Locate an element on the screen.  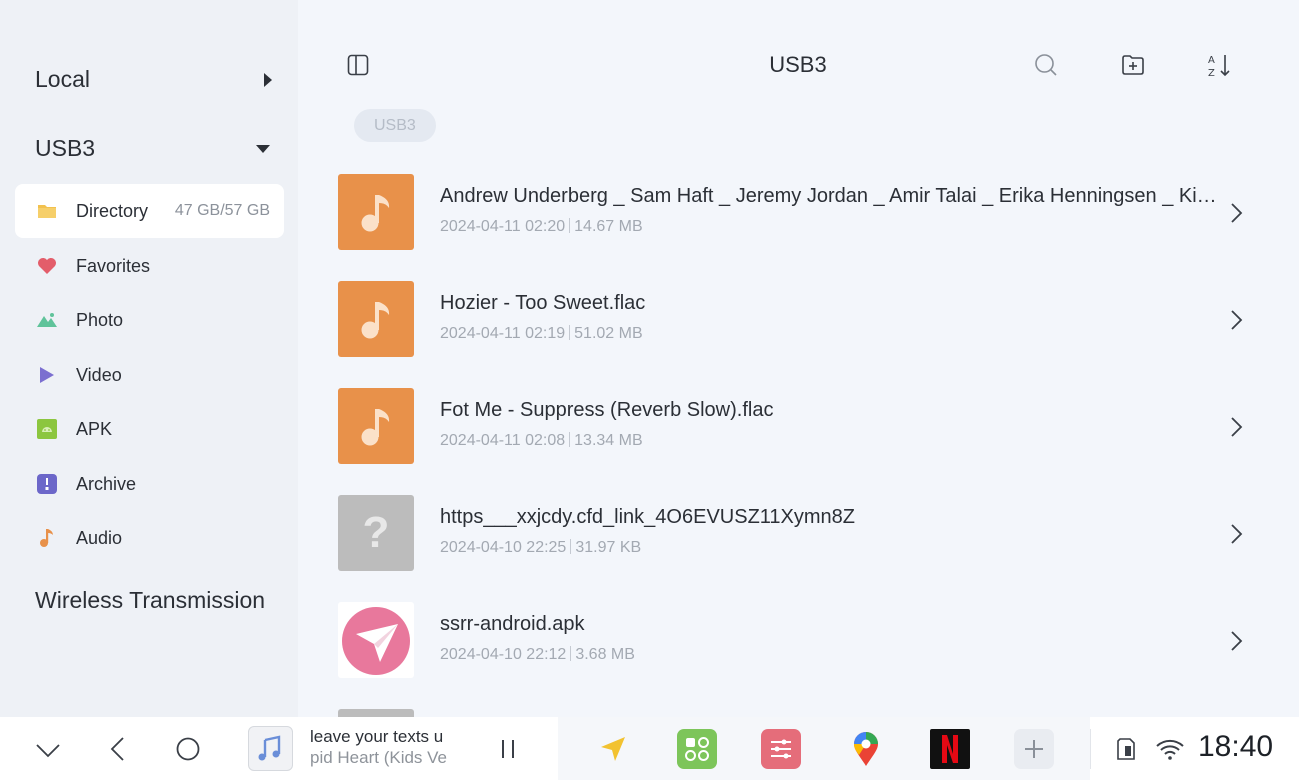
pause-button is located at coordinates (508, 748).